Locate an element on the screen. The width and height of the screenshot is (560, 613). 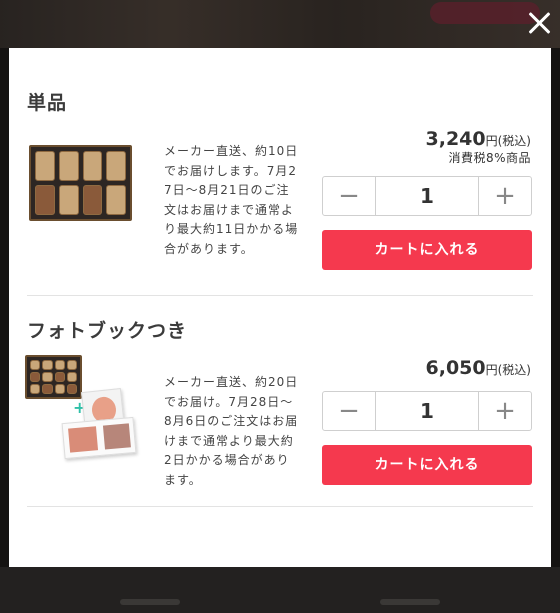
tax-note: 消費税8%商品 is located at coordinates (489, 158).